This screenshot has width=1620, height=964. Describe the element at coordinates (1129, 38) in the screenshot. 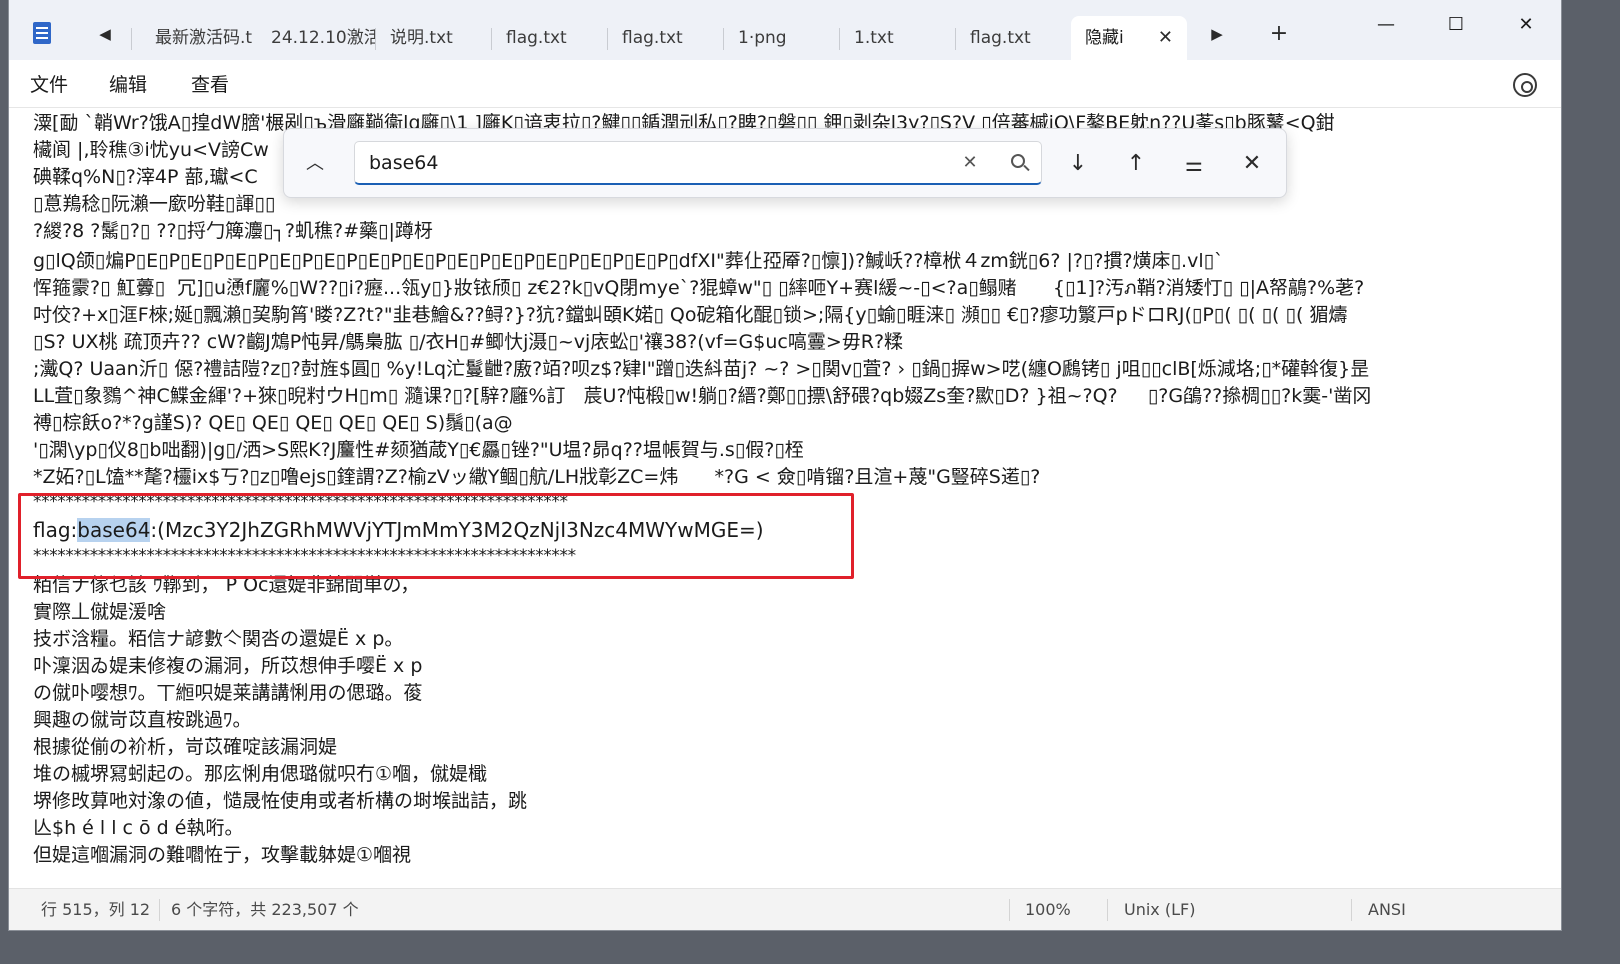

I see `tab-active: 隐藏i ✕` at that location.